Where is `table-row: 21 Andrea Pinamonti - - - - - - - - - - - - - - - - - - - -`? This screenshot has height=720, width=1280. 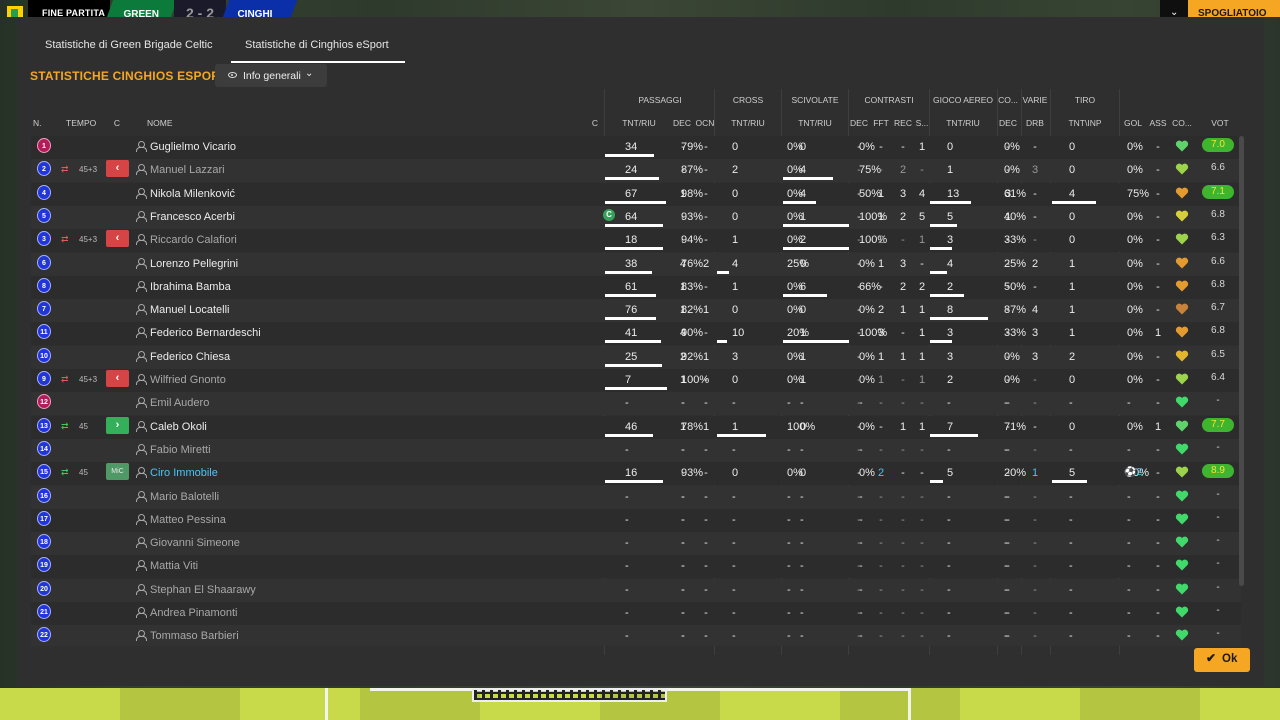 table-row: 21 Andrea Pinamonti - - - - - - - - - - - - - - - - - - - - is located at coordinates (636, 613).